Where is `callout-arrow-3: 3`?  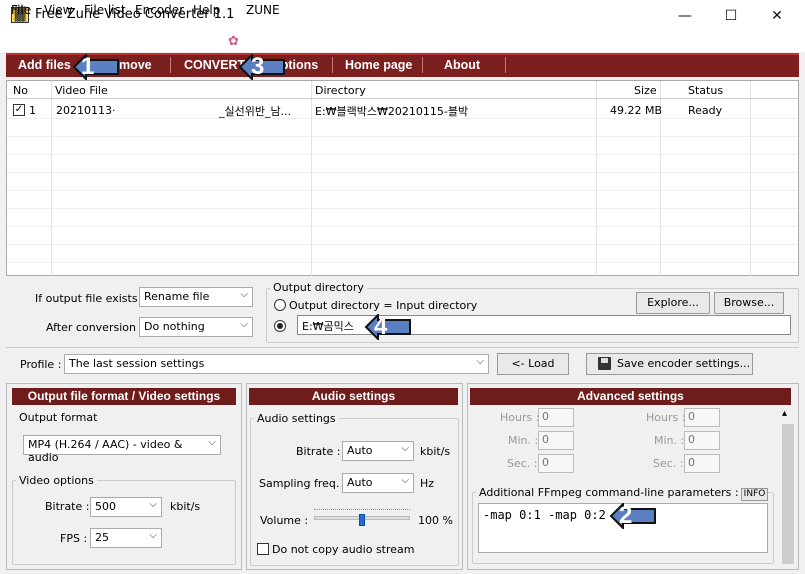 callout-arrow-3: 3 is located at coordinates (262, 67).